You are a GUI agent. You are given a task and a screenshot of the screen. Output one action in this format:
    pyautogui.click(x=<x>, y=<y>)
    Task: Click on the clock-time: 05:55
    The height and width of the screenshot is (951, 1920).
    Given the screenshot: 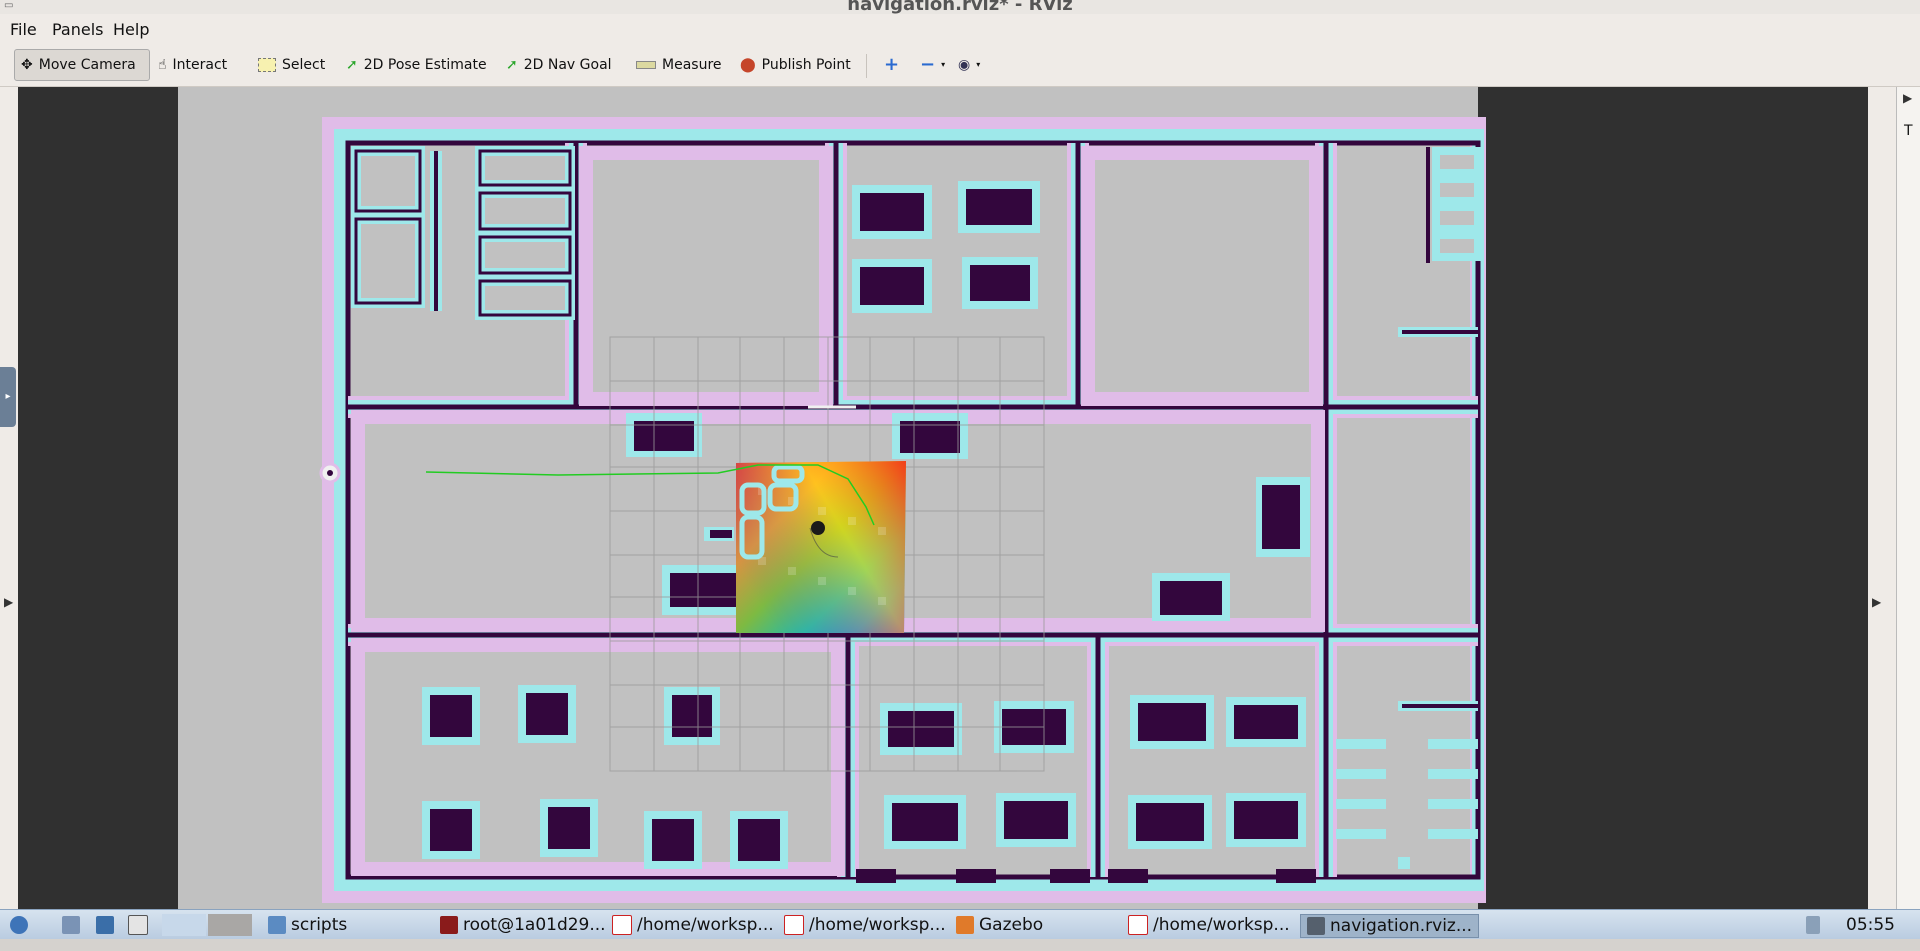 What is the action you would take?
    pyautogui.click(x=1870, y=925)
    